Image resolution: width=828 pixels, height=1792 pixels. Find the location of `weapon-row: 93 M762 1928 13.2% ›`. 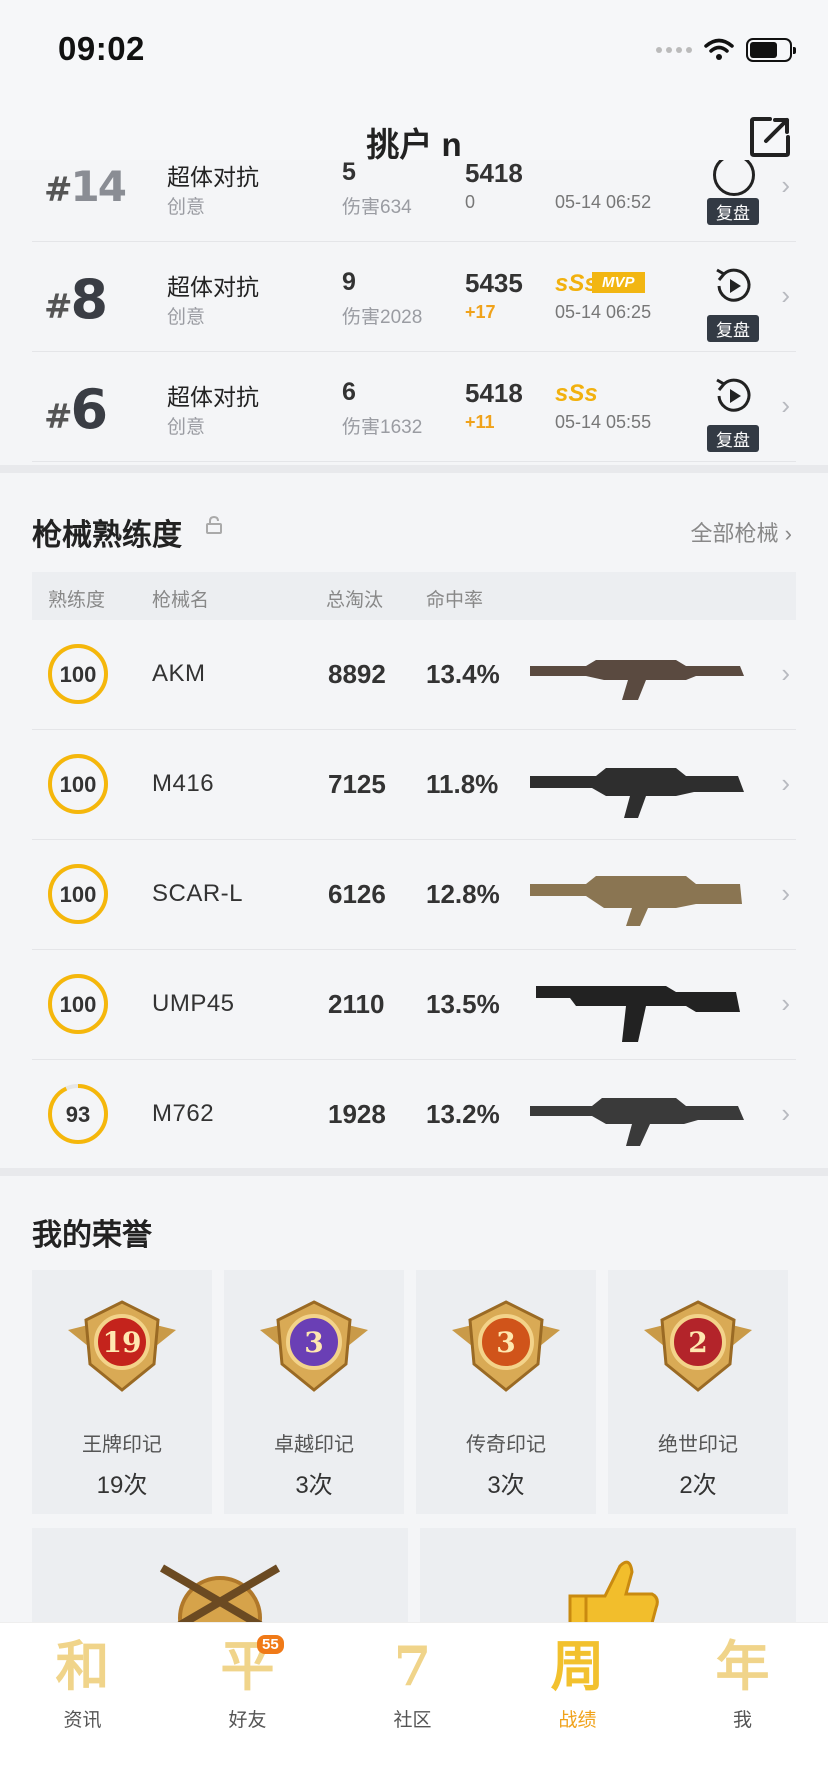

weapon-row: 93 M762 1928 13.2% › is located at coordinates (414, 1115).